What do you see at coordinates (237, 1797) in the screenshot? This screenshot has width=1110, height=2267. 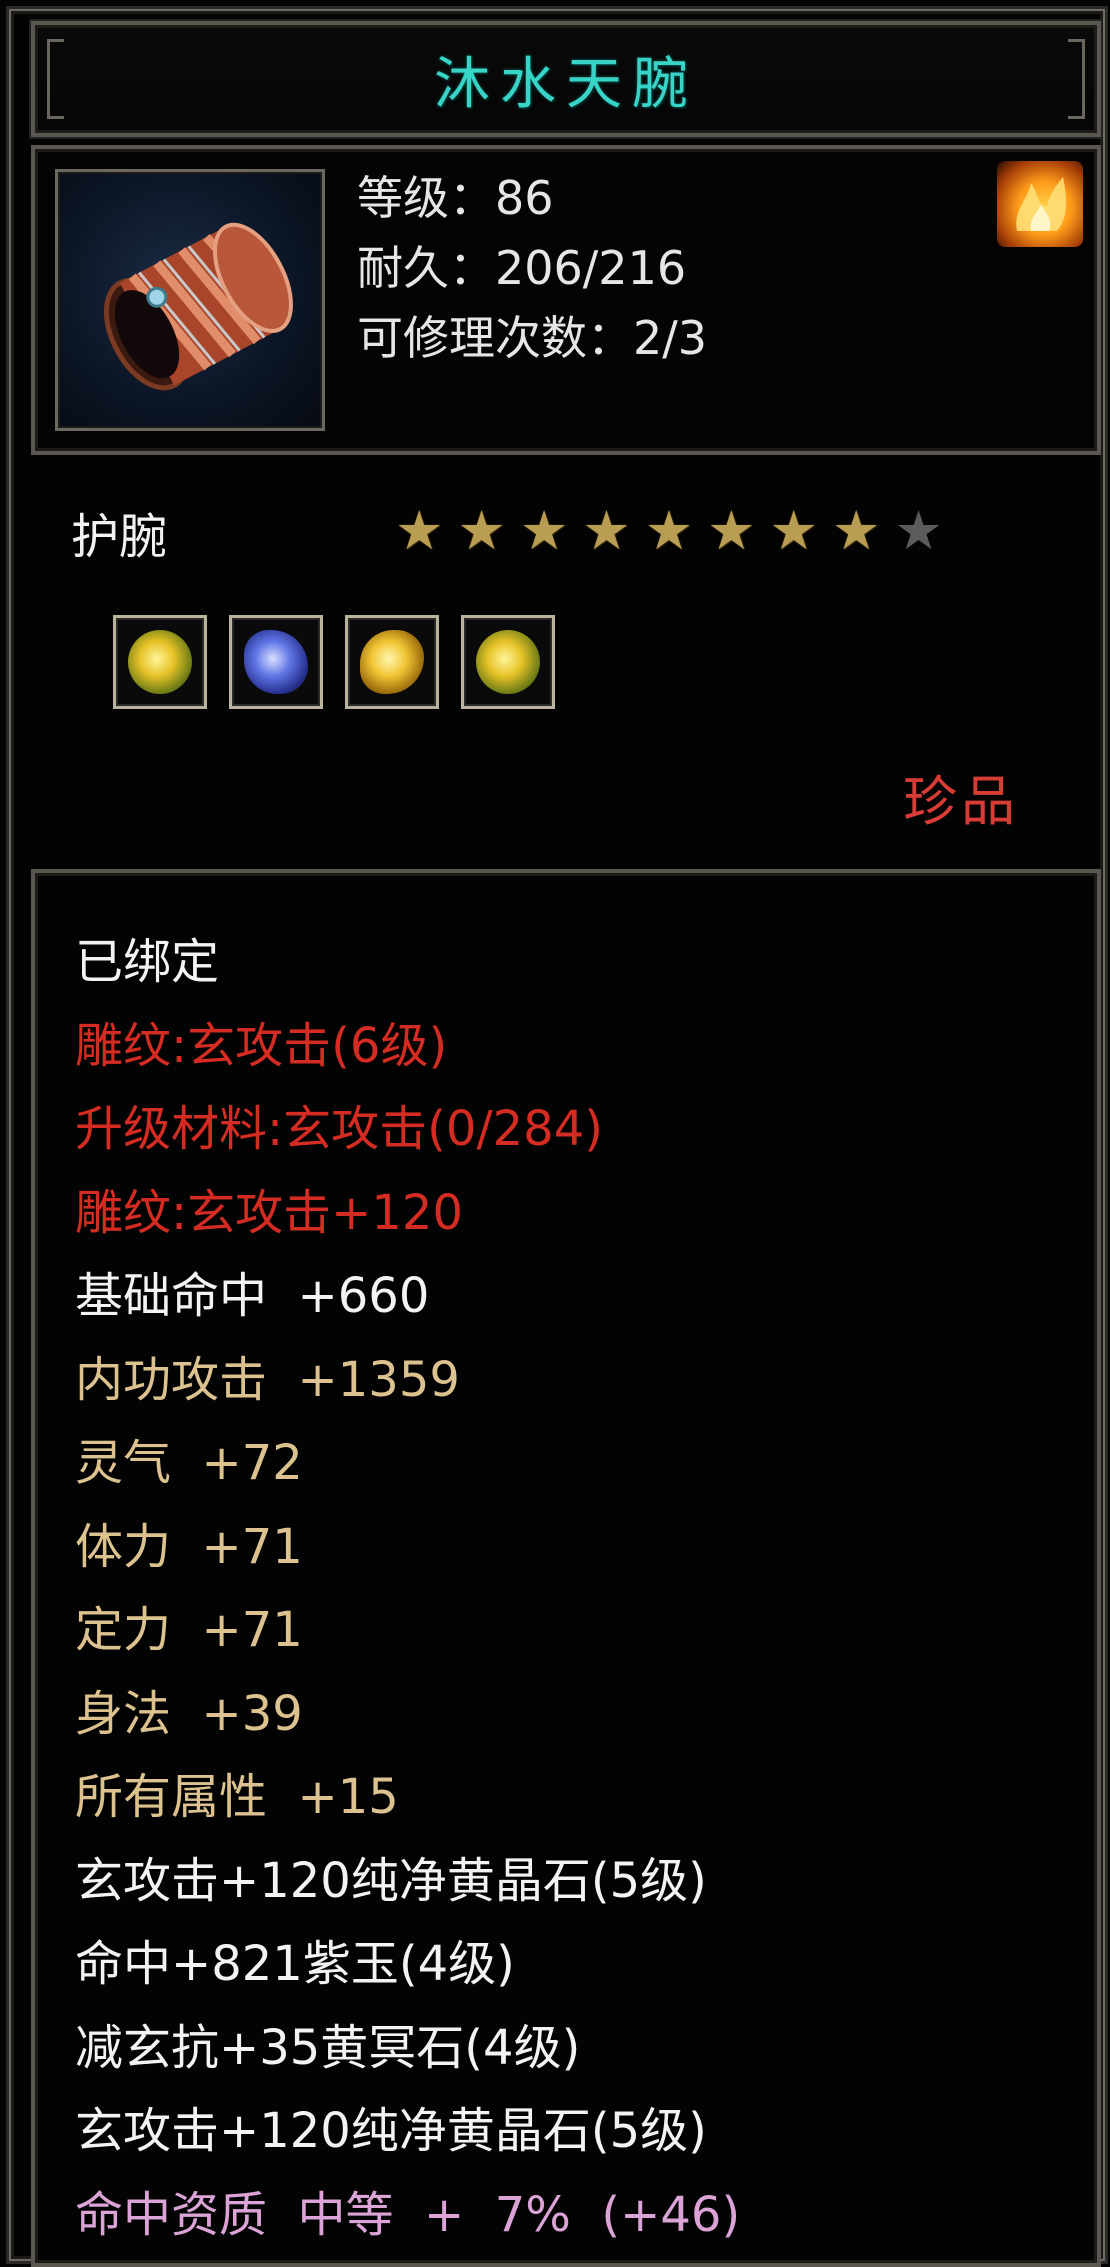 I see `attribute-line: 所有属性 +15` at bounding box center [237, 1797].